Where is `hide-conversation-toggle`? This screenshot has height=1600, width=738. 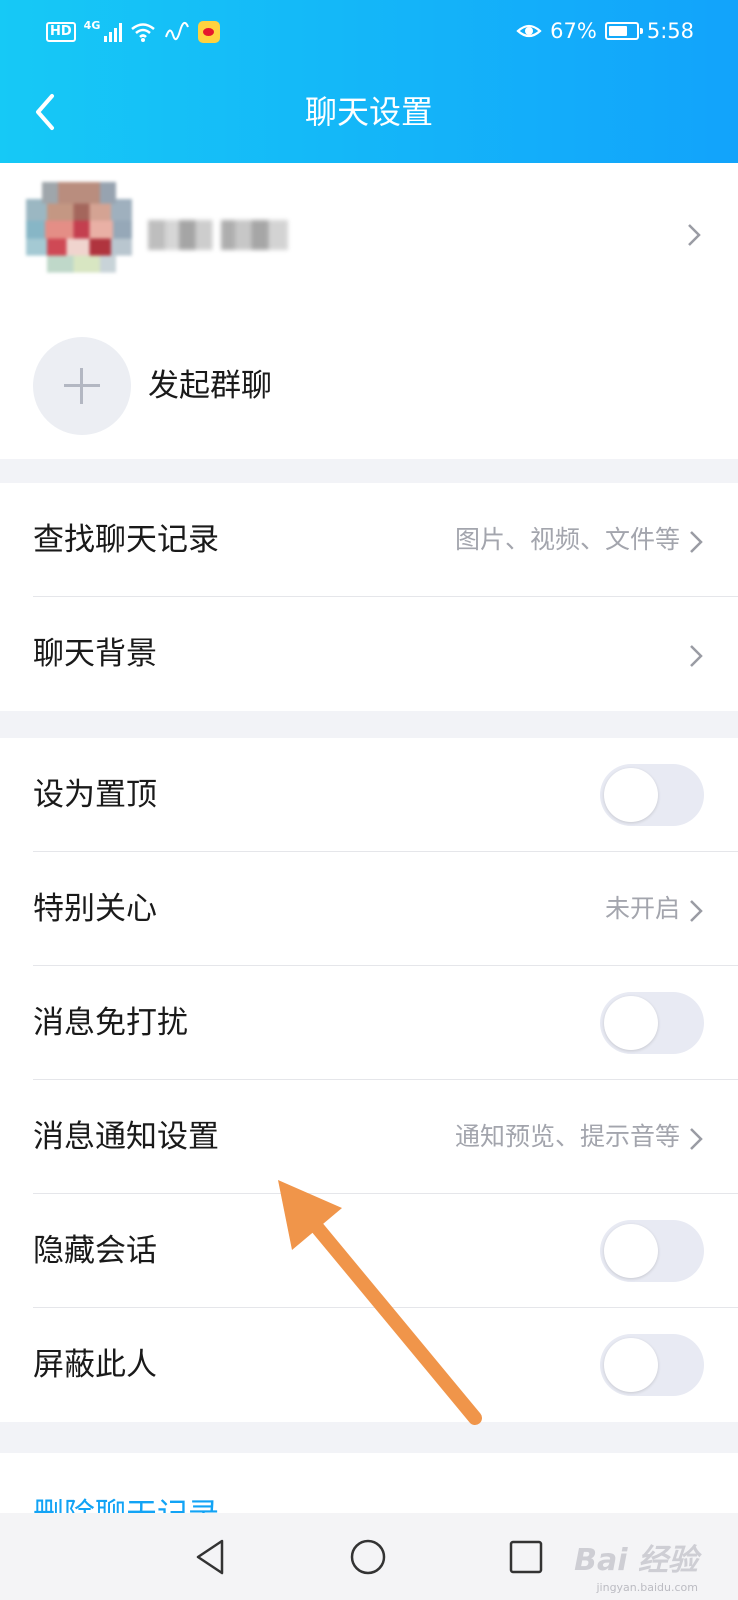 hide-conversation-toggle is located at coordinates (652, 1251).